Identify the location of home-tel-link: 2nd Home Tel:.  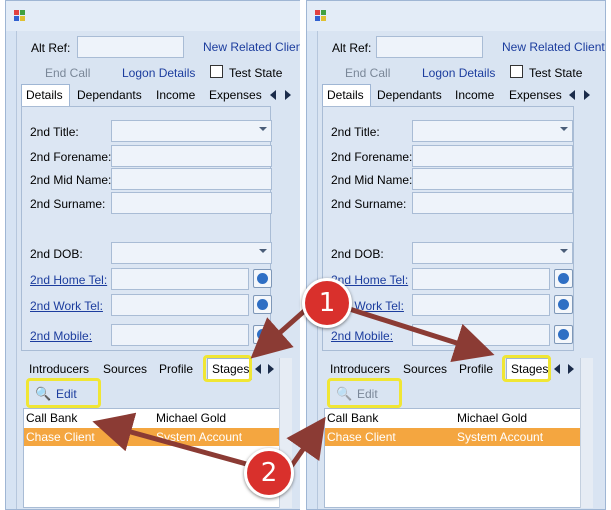
(68, 280).